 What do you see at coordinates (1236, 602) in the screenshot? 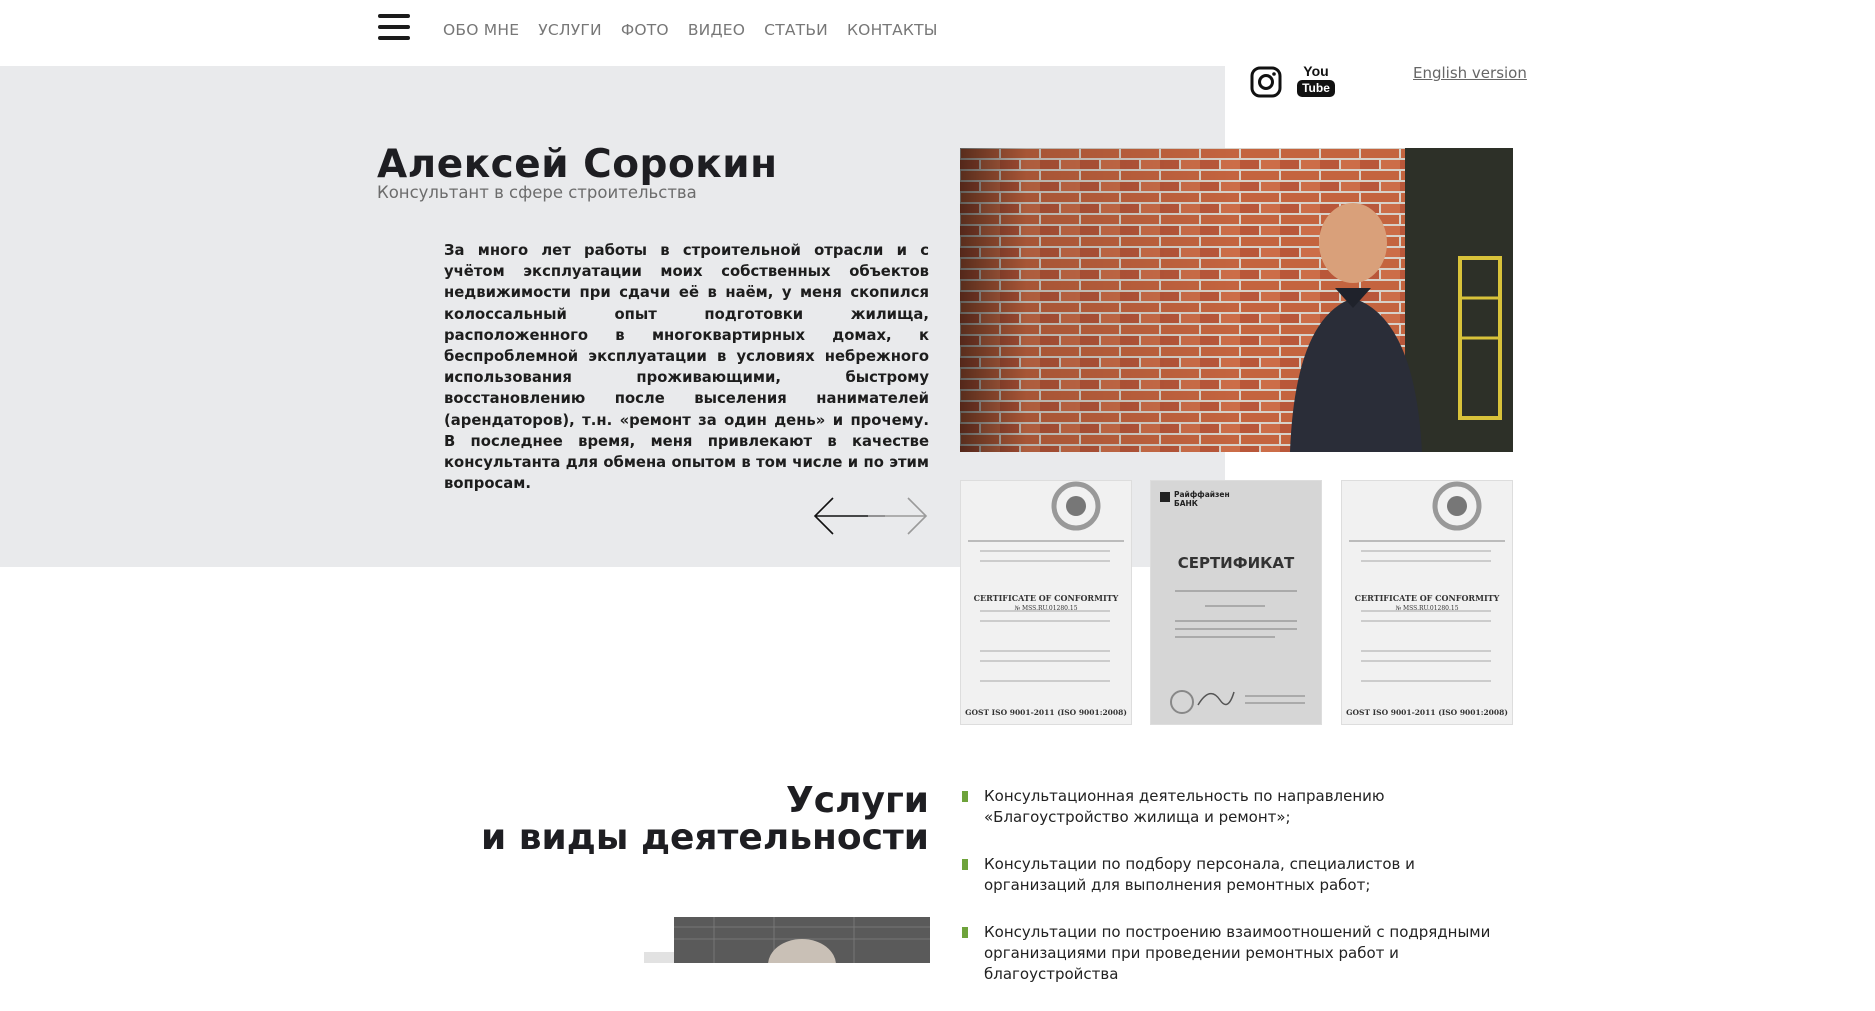
I see `certificate-thumbnail: Райффайзен БАНК СЕРТИФИКАТ` at bounding box center [1236, 602].